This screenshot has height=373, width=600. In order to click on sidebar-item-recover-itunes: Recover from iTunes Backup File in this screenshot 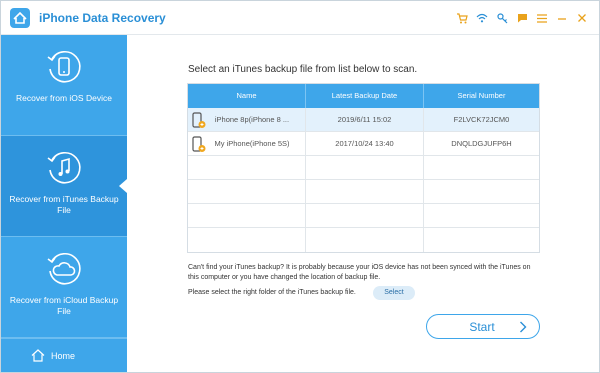, I will do `click(64, 186)`.